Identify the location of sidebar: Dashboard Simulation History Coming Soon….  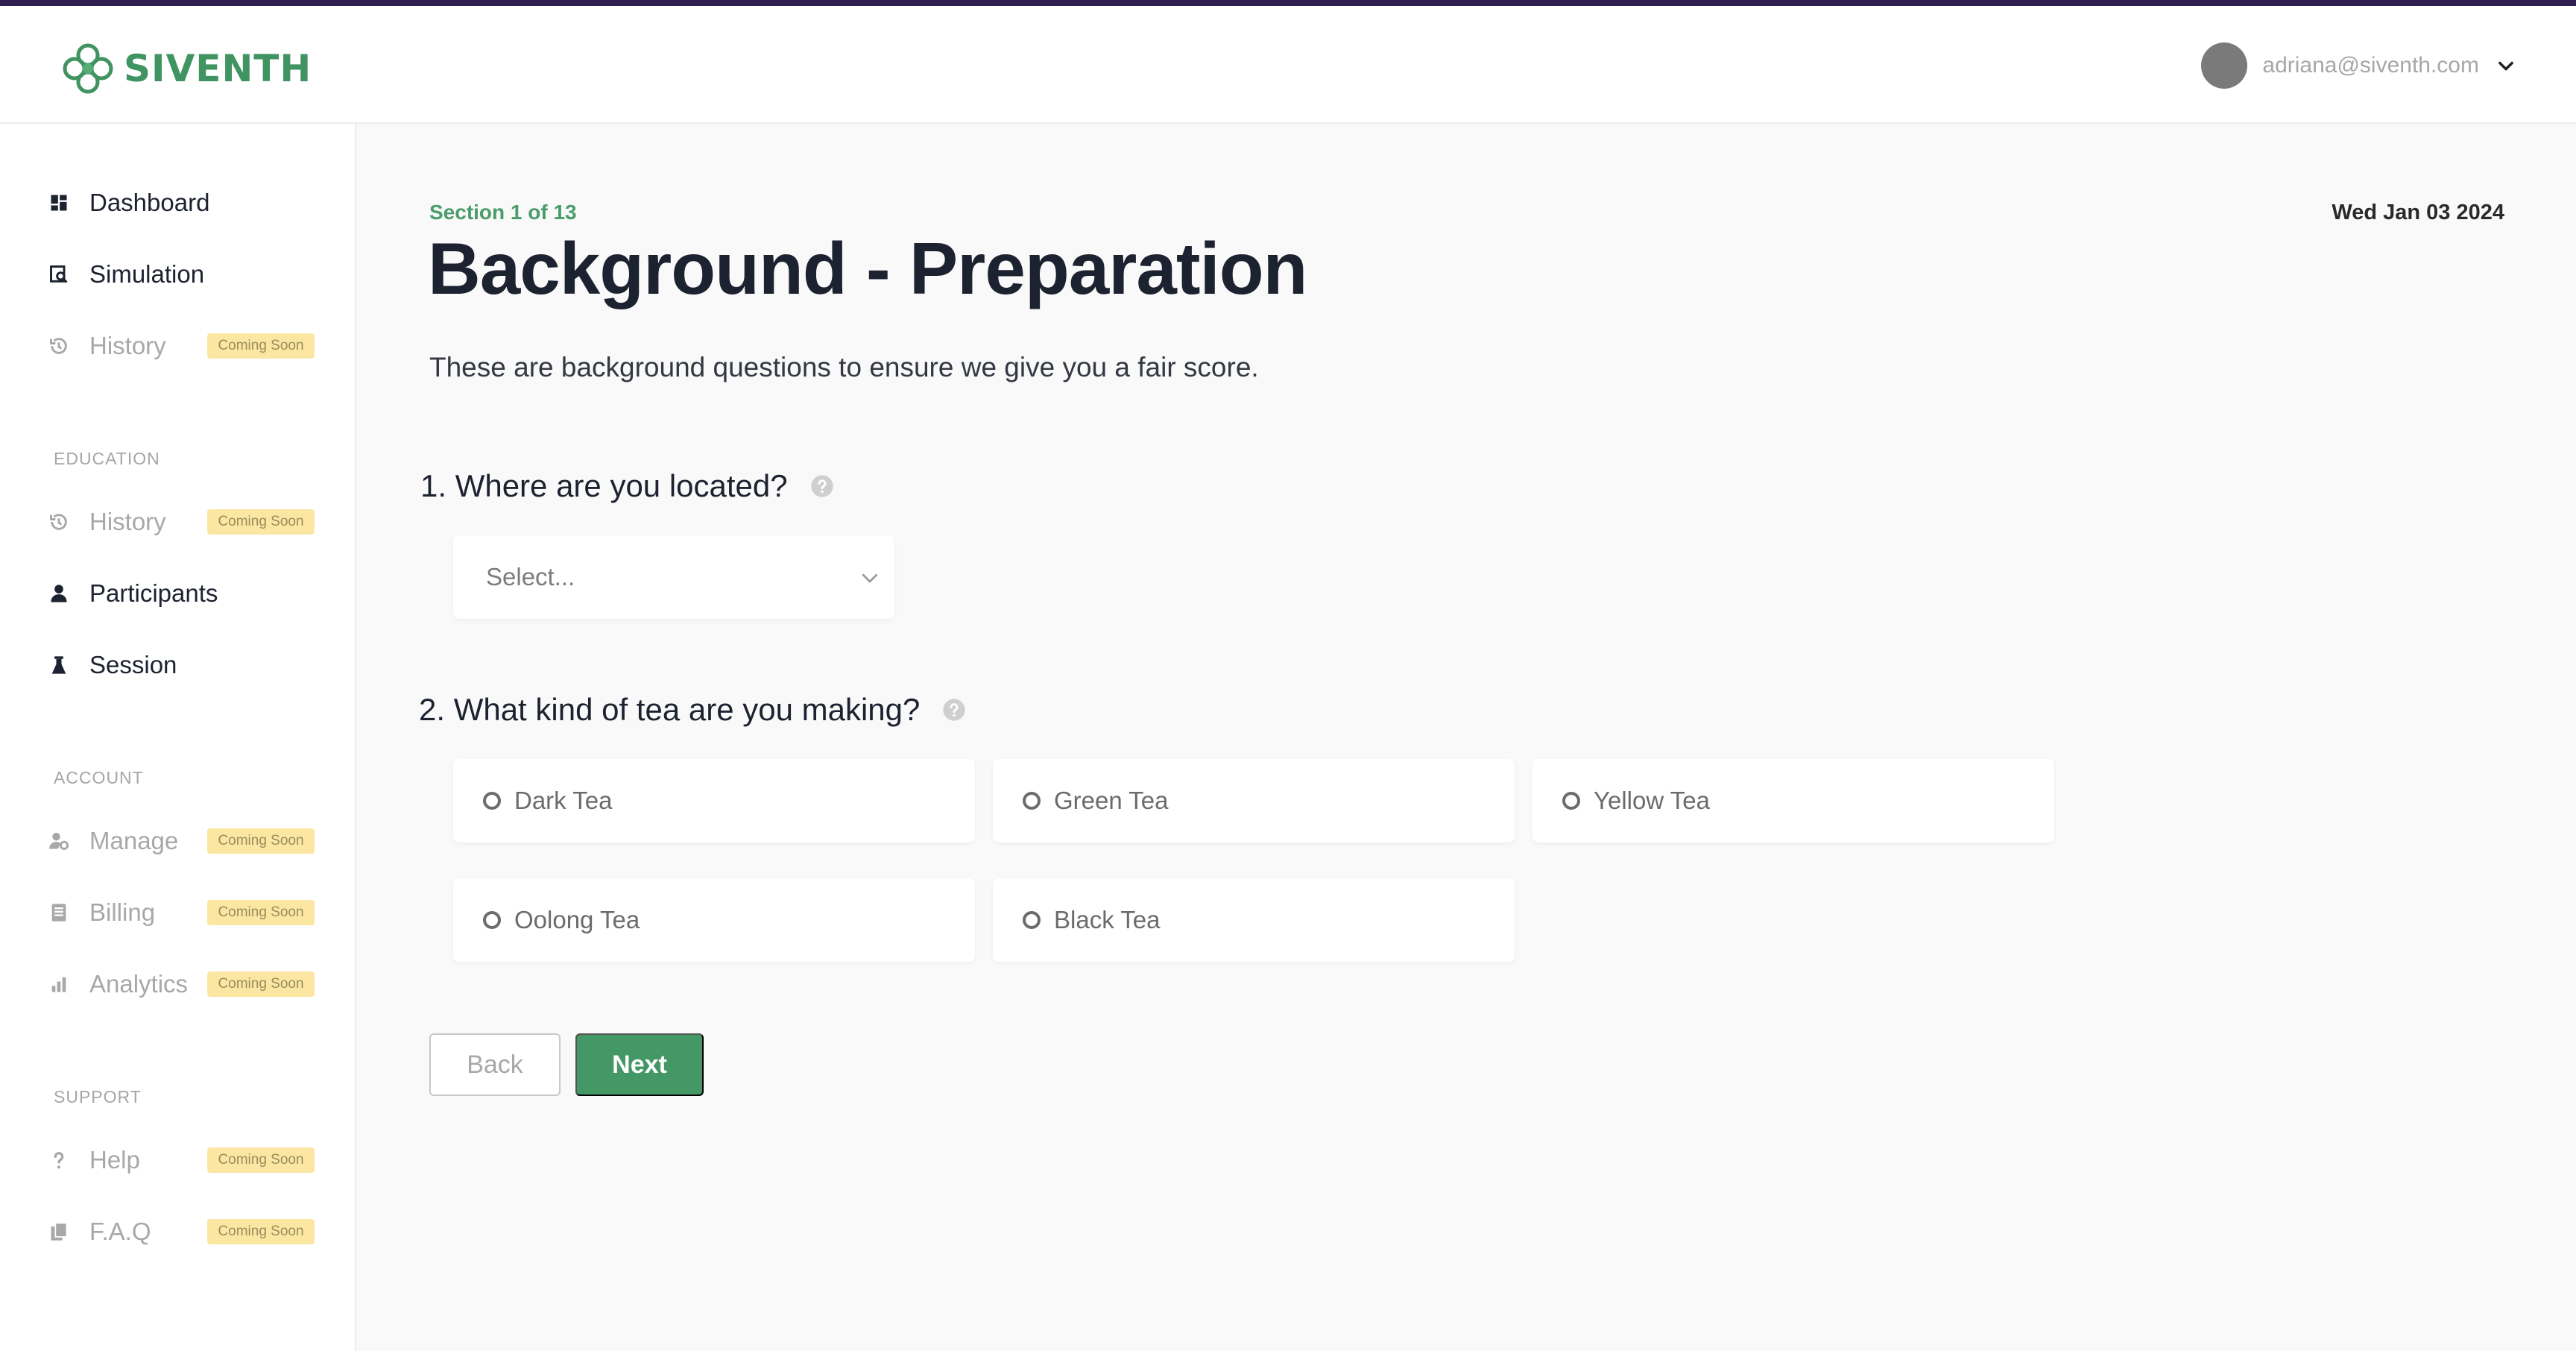
(178, 737).